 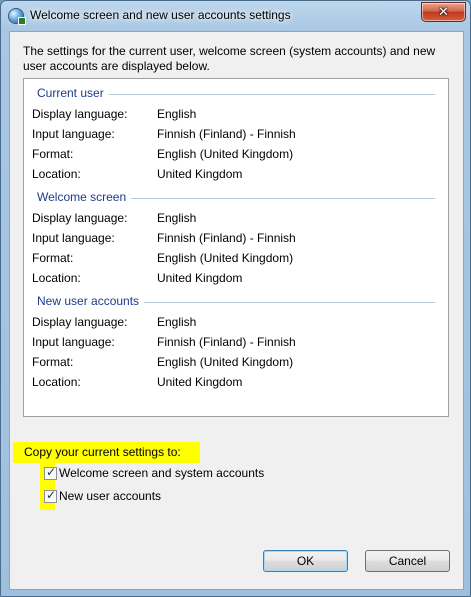 I want to click on section-title: Welcome screen, so click(x=84, y=197).